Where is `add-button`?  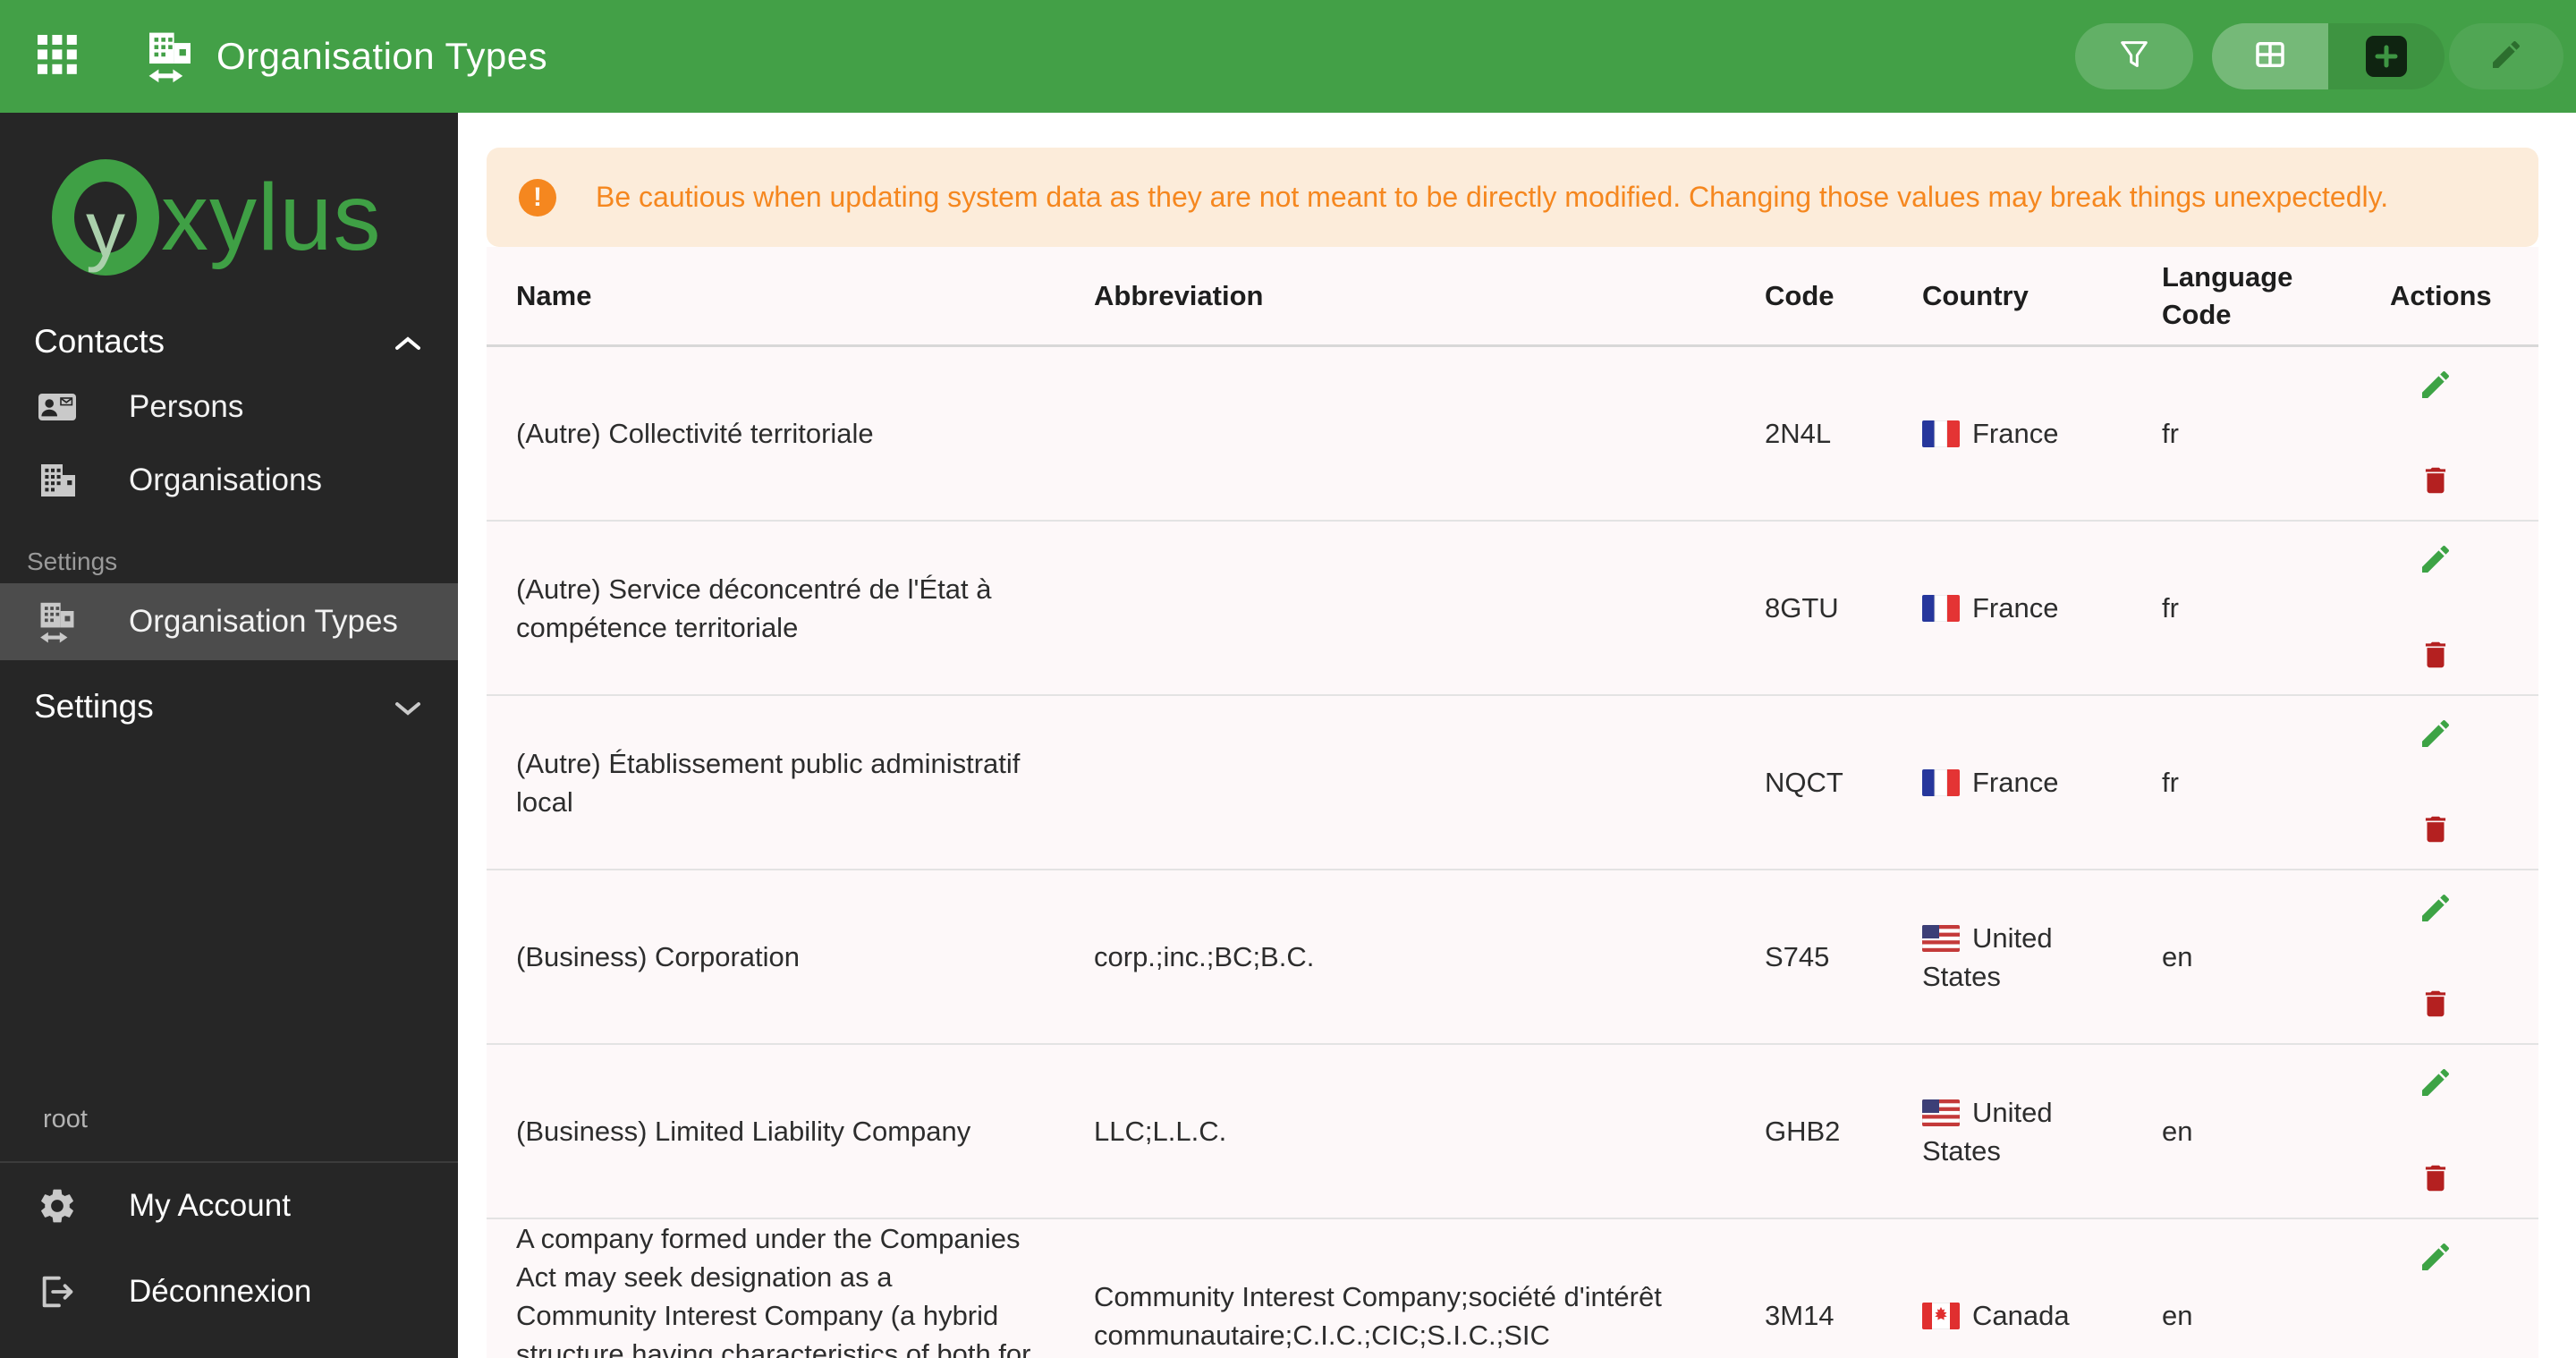 add-button is located at coordinates (2386, 56).